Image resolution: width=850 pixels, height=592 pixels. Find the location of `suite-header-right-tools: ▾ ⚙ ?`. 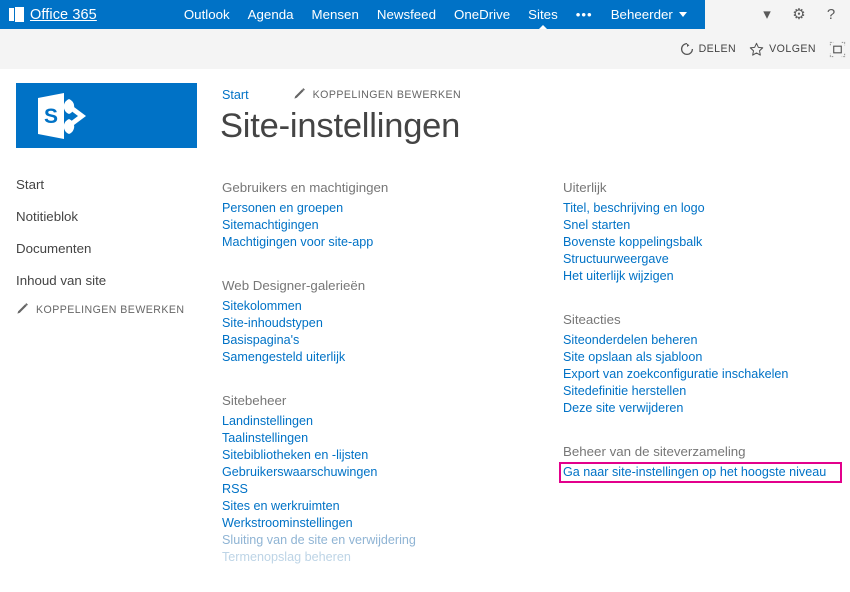

suite-header-right-tools: ▾ ⚙ ? is located at coordinates (777, 14).